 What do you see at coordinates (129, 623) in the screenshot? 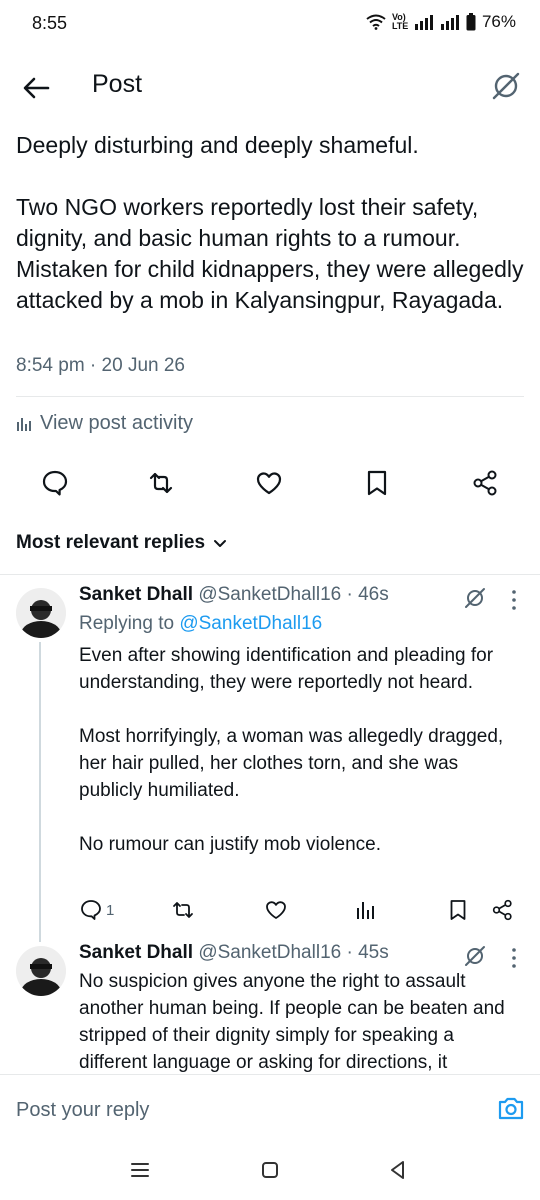
I see `replying-prefix: Replying to` at bounding box center [129, 623].